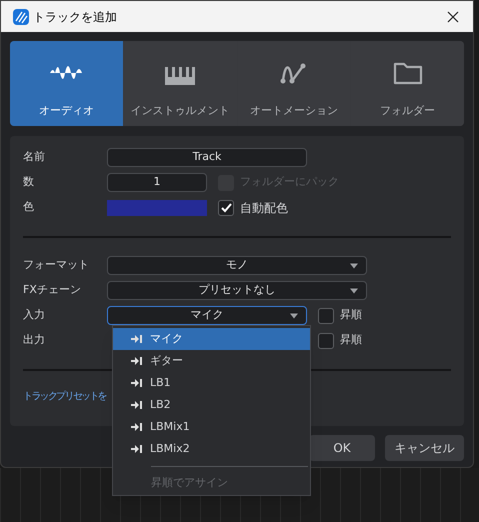  Describe the element at coordinates (52, 290) in the screenshot. I see `field-label: FXチェーン` at that location.